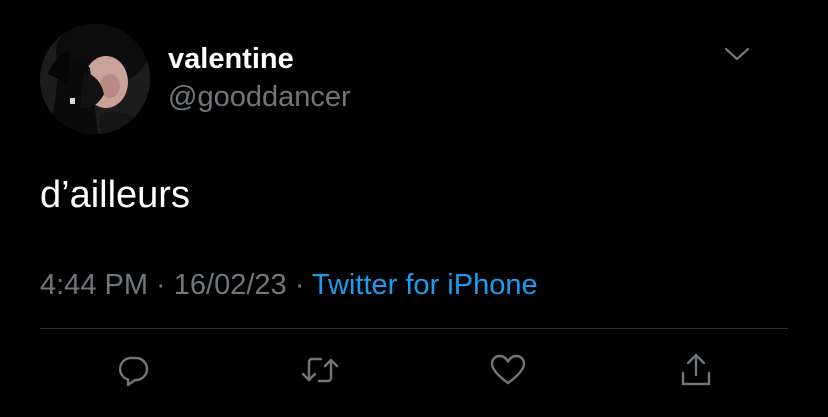  I want to click on tweet-time: 4:44 PM, so click(94, 285).